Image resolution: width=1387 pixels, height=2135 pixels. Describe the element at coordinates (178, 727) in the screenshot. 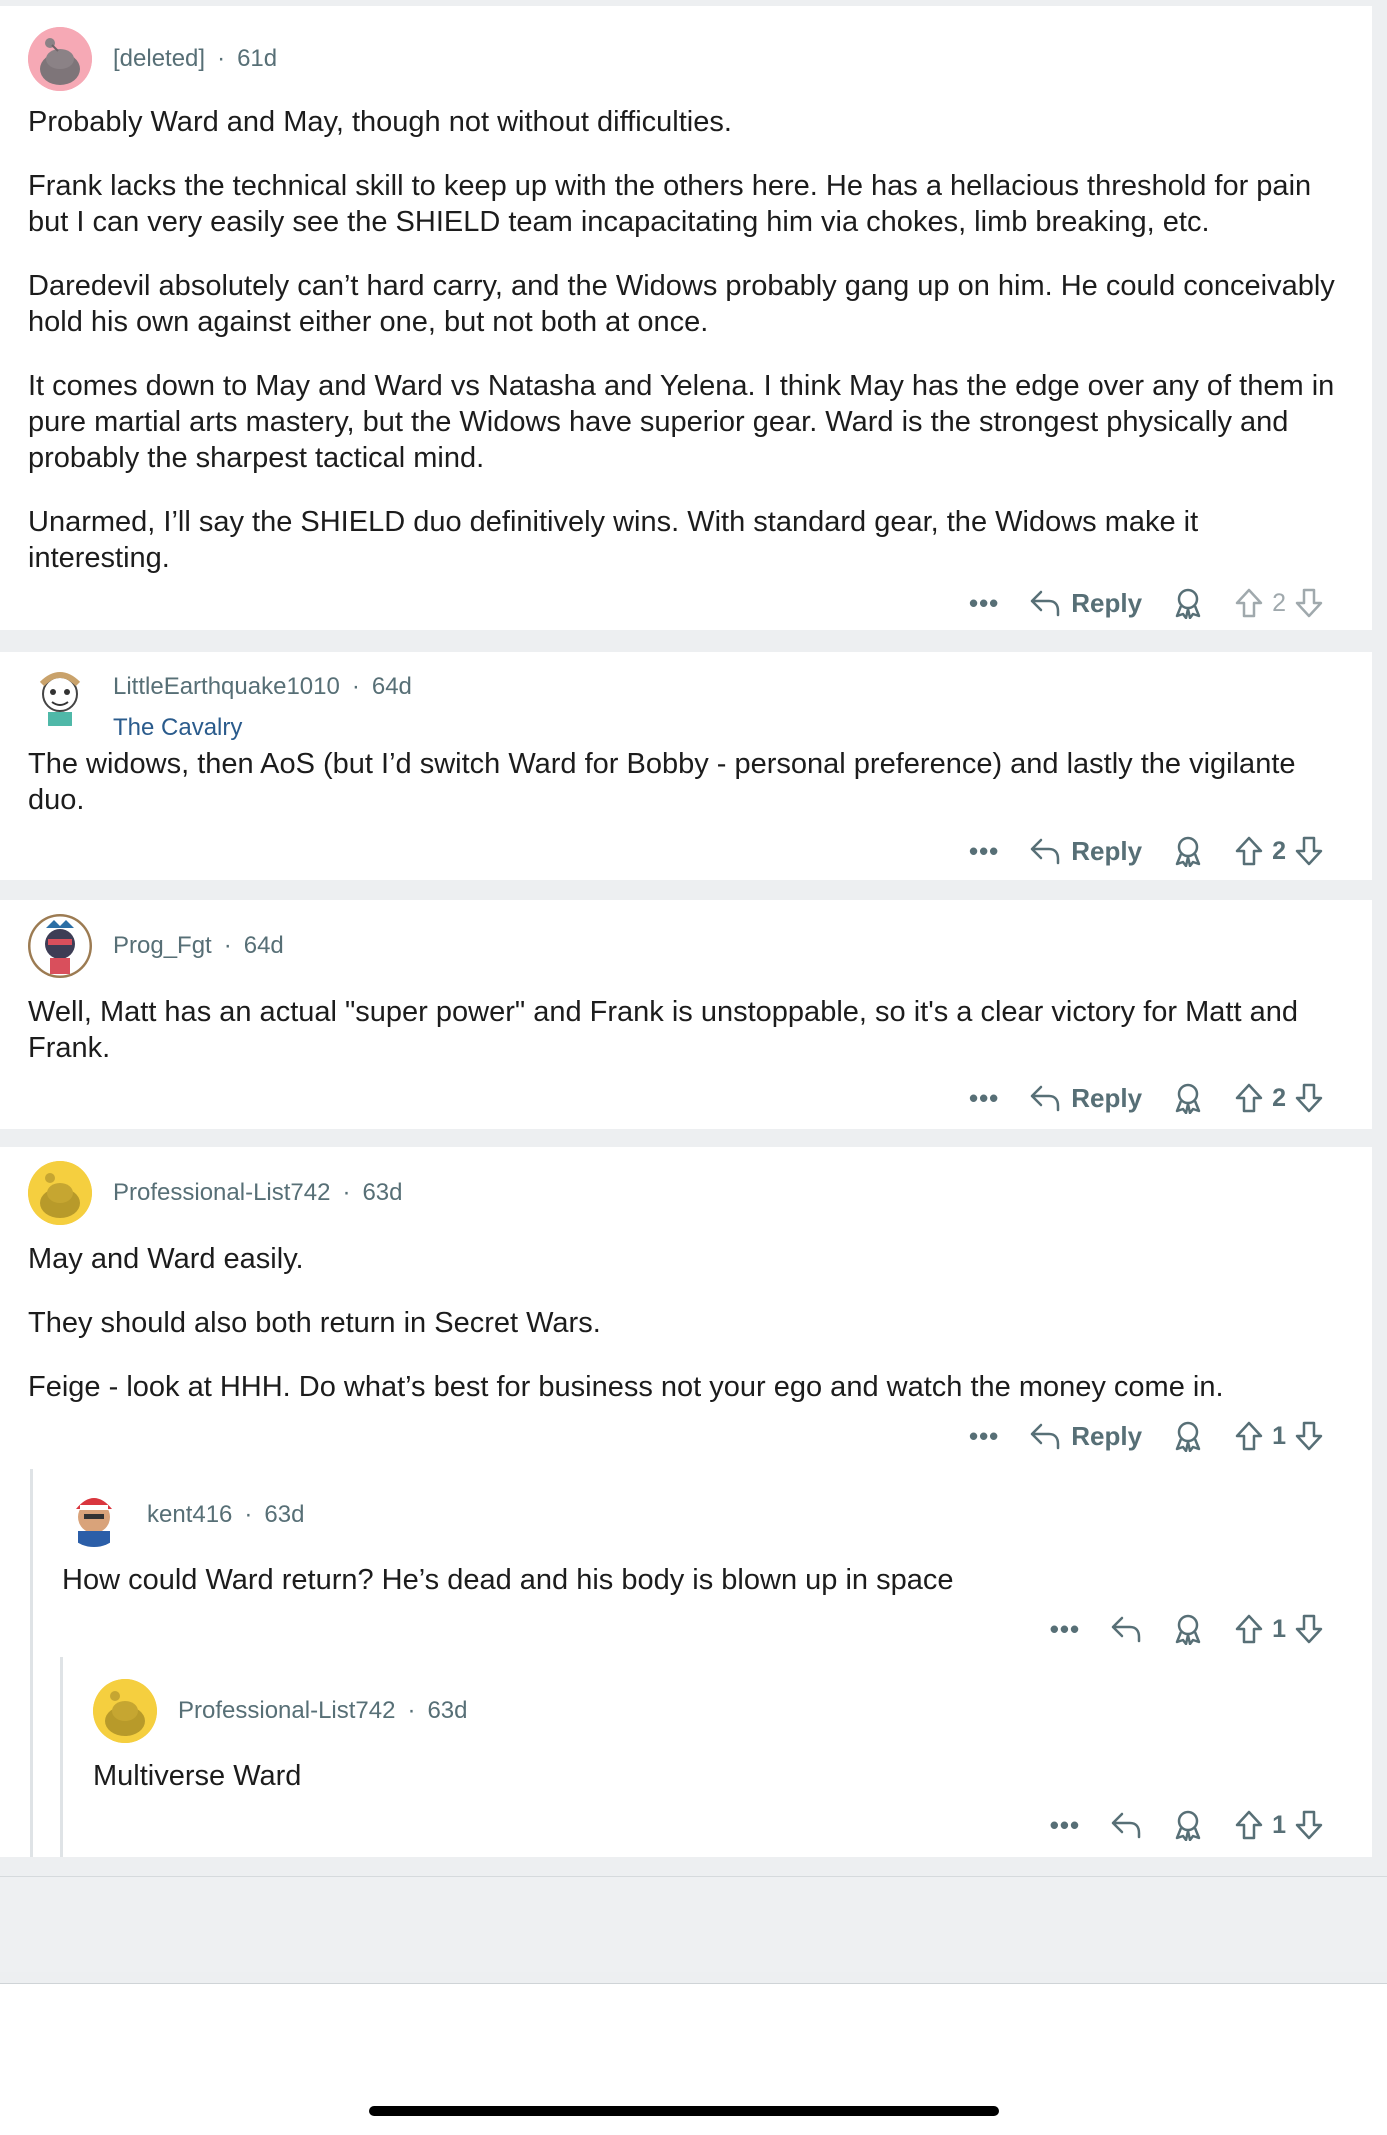

I see `user-flair: The Cavalry` at that location.